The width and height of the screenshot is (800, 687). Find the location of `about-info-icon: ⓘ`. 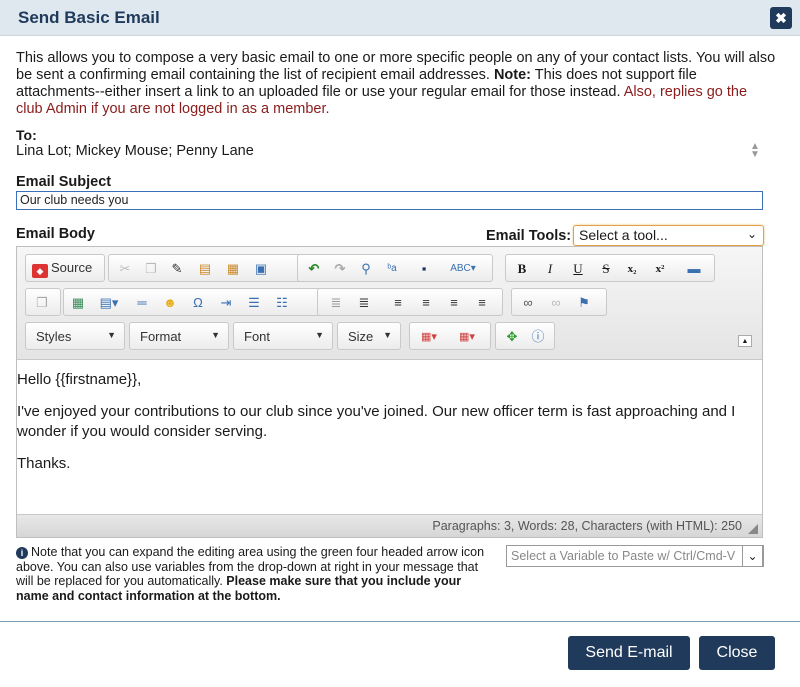

about-info-icon: ⓘ is located at coordinates (538, 337).